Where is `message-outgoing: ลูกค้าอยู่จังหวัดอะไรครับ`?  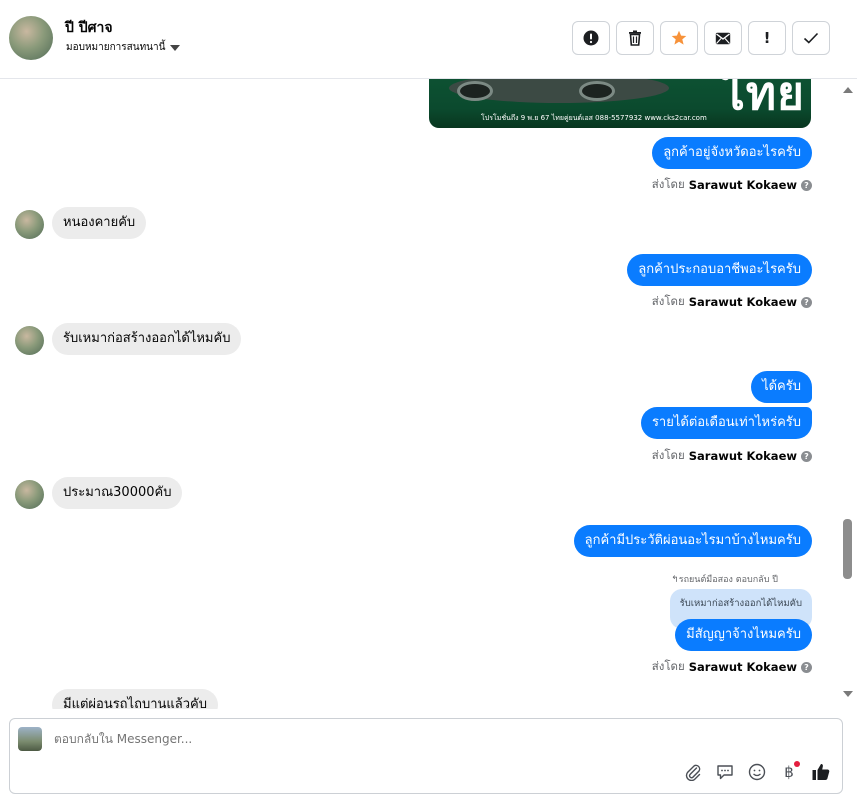
message-outgoing: ลูกค้าอยู่จังหวัดอะไรครับ is located at coordinates (732, 153).